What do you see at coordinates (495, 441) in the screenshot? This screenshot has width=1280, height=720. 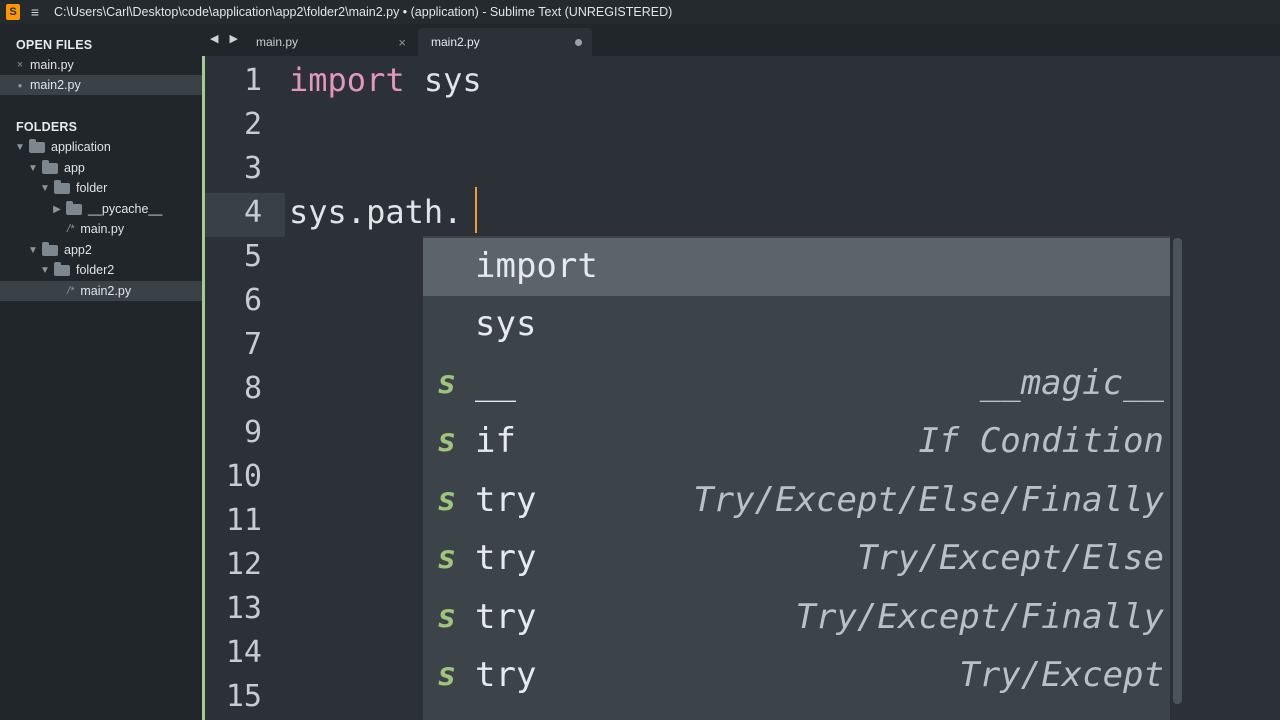 I see `completion-trigger: if` at bounding box center [495, 441].